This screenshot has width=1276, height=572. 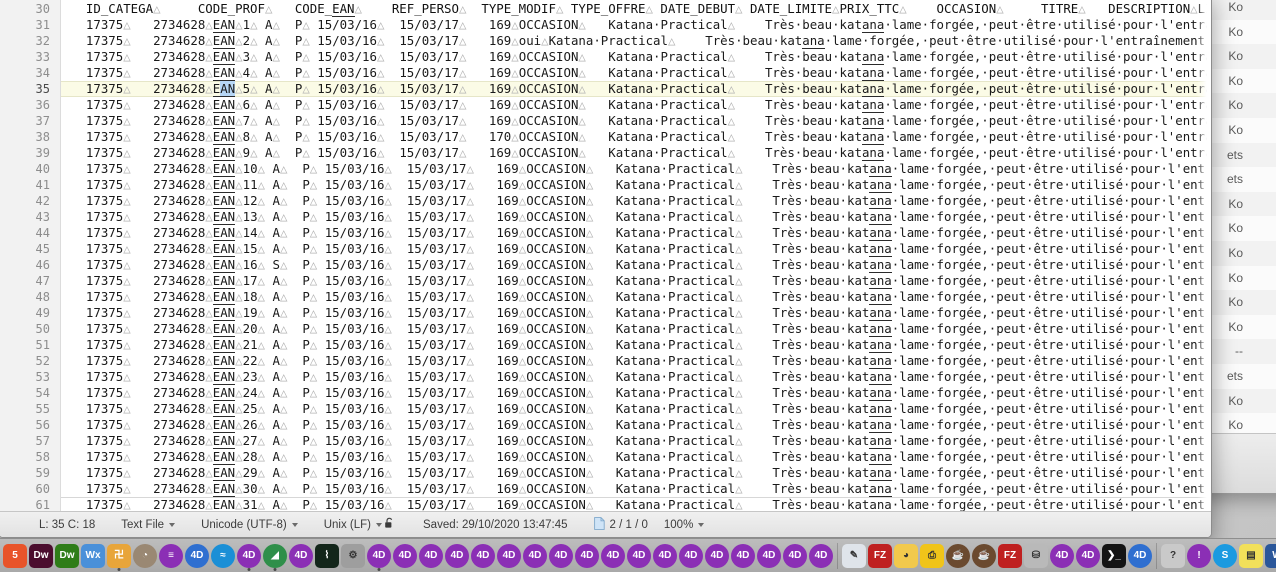 I want to click on syntax-mode-selector: Text File, so click(x=148, y=525).